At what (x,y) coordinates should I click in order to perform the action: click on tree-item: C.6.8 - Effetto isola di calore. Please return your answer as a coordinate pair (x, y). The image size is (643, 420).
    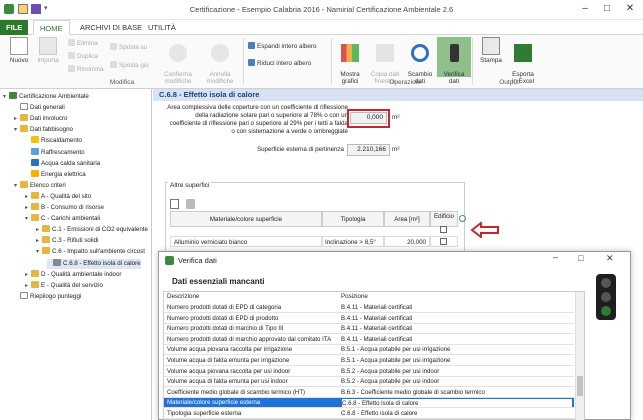
    Looking at the image, I should click on (94, 263).